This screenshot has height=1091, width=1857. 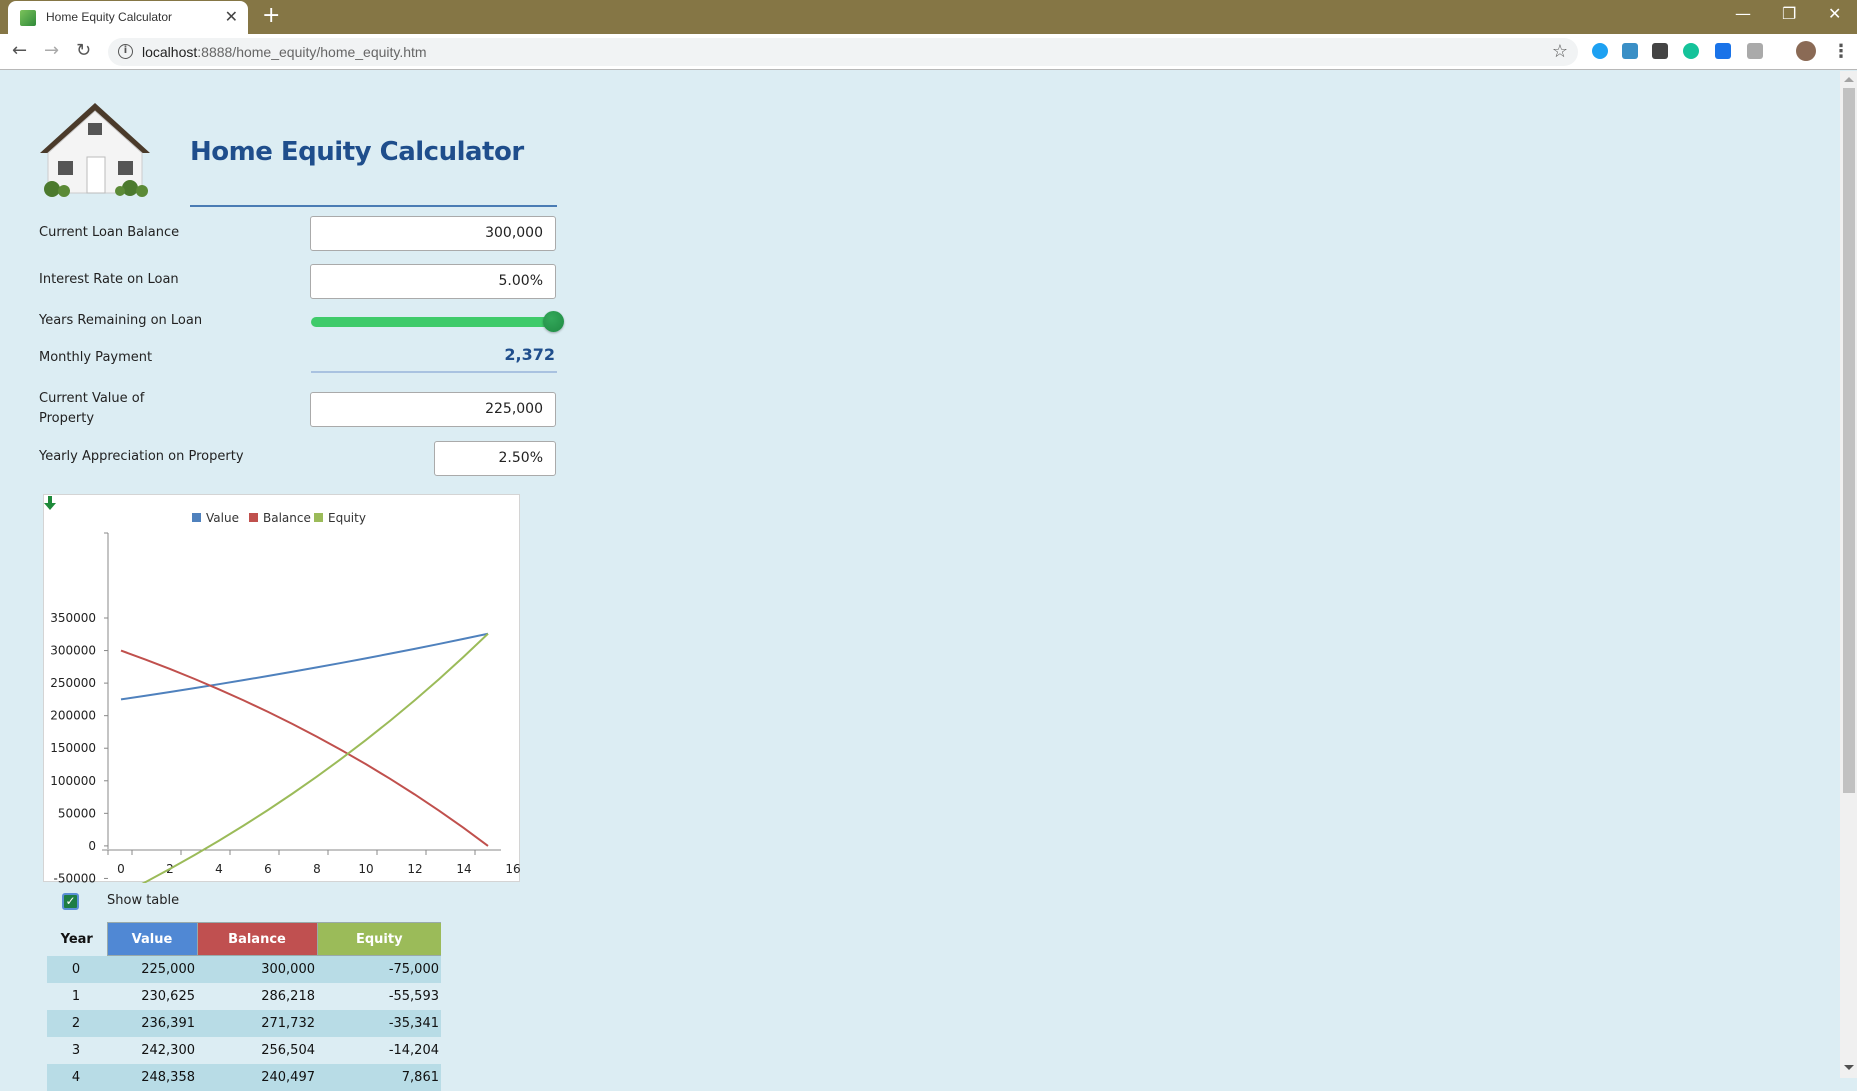 What do you see at coordinates (1755, 51) in the screenshot?
I see `privacy-shield-icon` at bounding box center [1755, 51].